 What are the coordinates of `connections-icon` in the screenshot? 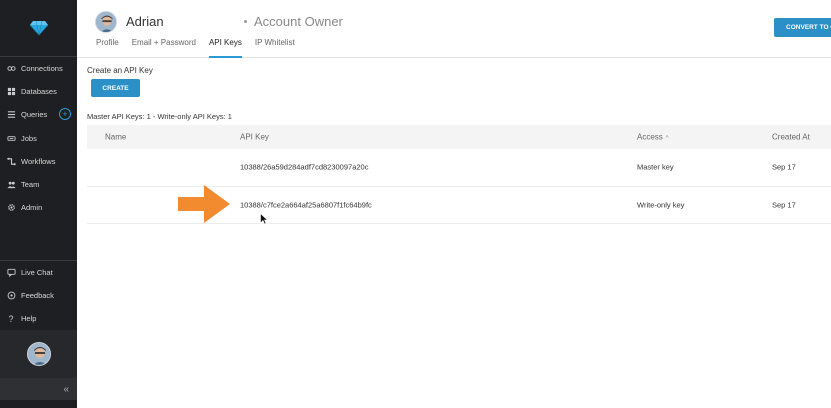 It's located at (11, 69).